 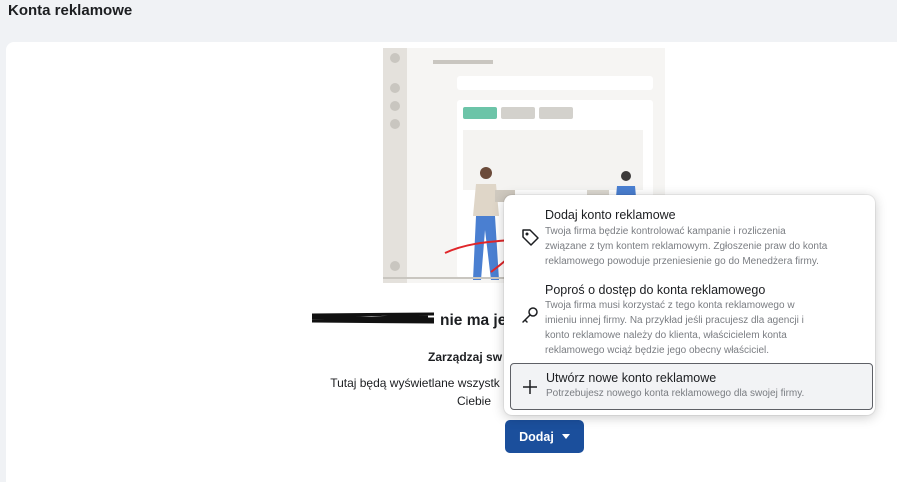 What do you see at coordinates (70, 10) in the screenshot?
I see `page-title: Konta reklamowe` at bounding box center [70, 10].